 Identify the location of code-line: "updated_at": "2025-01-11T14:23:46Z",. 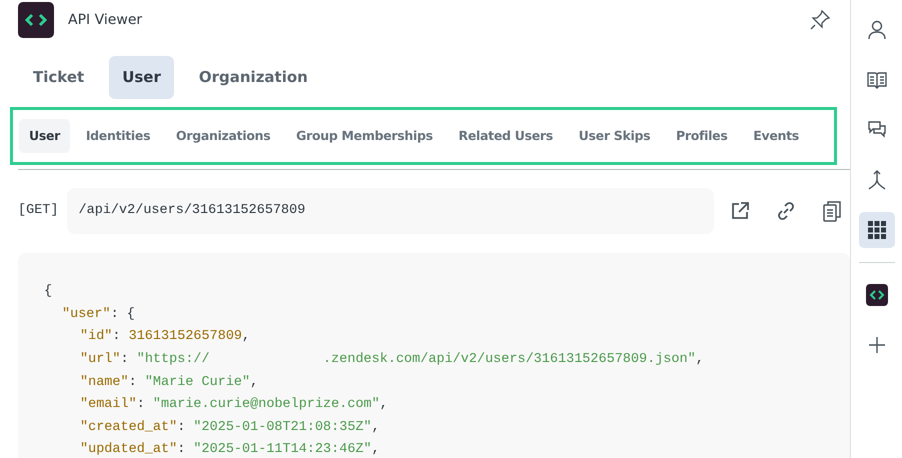
(230, 449).